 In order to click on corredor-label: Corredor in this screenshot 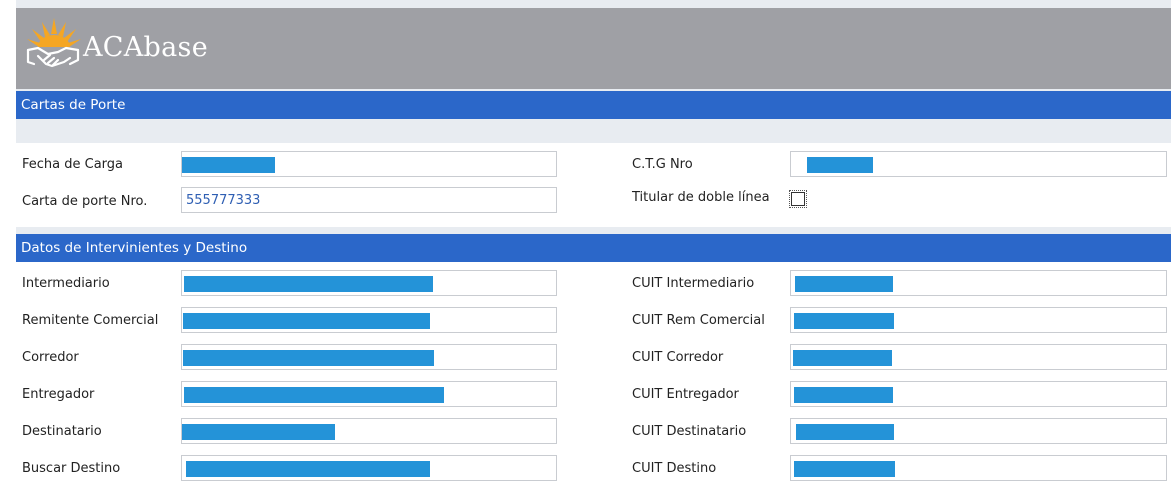, I will do `click(50, 357)`.